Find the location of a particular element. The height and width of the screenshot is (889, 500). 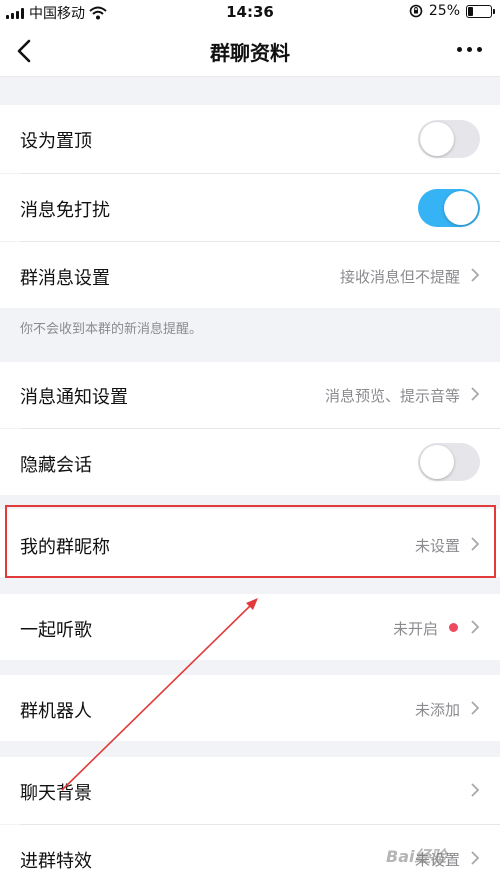

annotation-arrow is located at coordinates (159, 694).